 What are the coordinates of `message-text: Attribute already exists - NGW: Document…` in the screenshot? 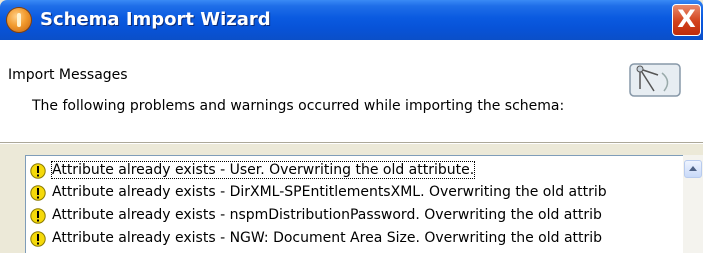 It's located at (327, 238).